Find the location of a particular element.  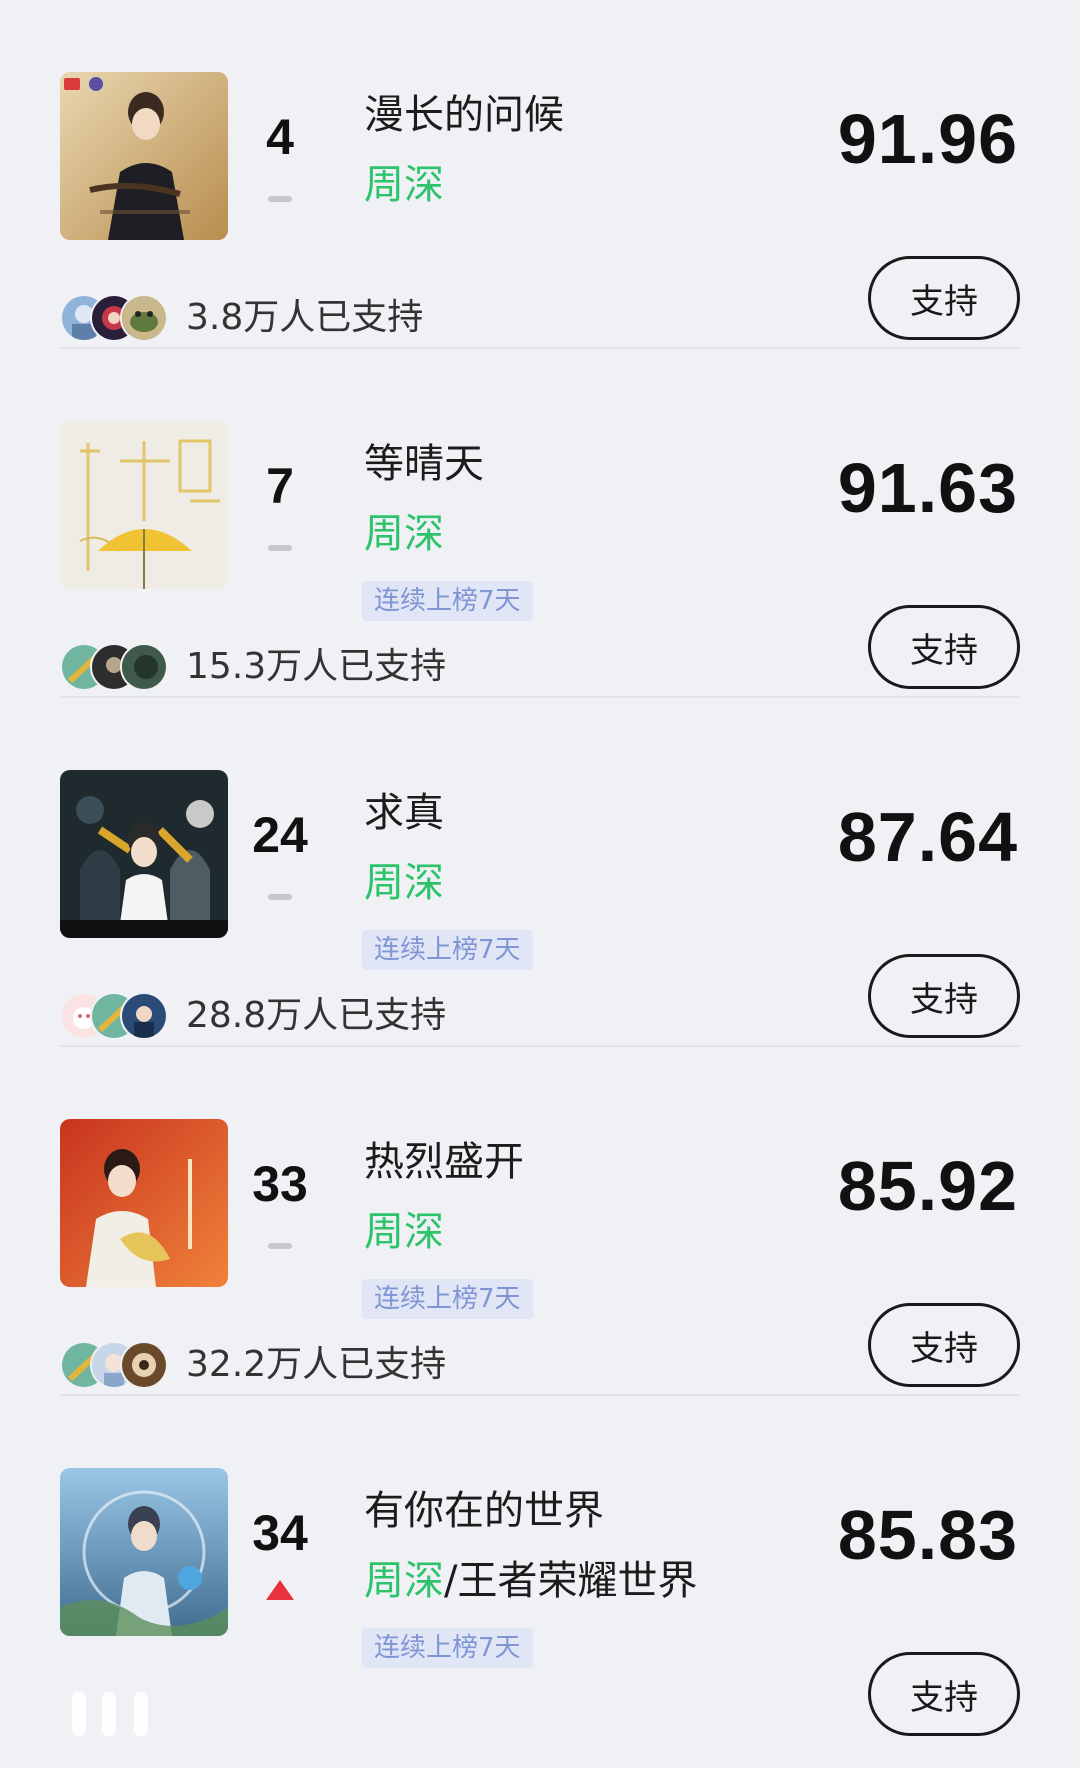

rank-number: 34 is located at coordinates (280, 1533).